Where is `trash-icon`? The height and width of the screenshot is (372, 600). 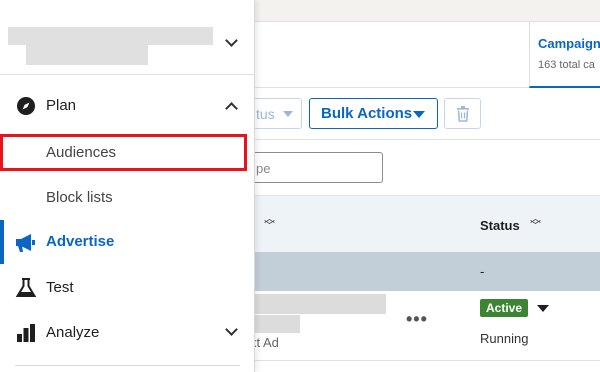
trash-icon is located at coordinates (462, 113).